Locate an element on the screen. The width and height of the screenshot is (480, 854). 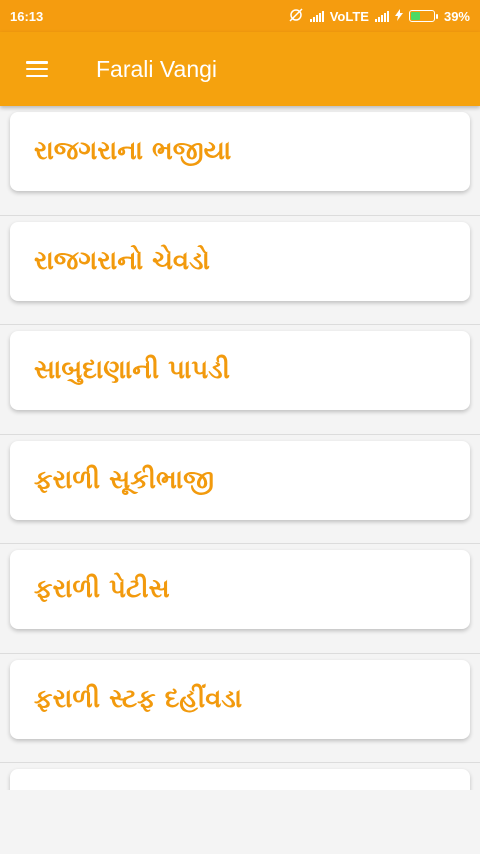
recipe-label: સાબુદાણાની પાપડી is located at coordinates (132, 370).